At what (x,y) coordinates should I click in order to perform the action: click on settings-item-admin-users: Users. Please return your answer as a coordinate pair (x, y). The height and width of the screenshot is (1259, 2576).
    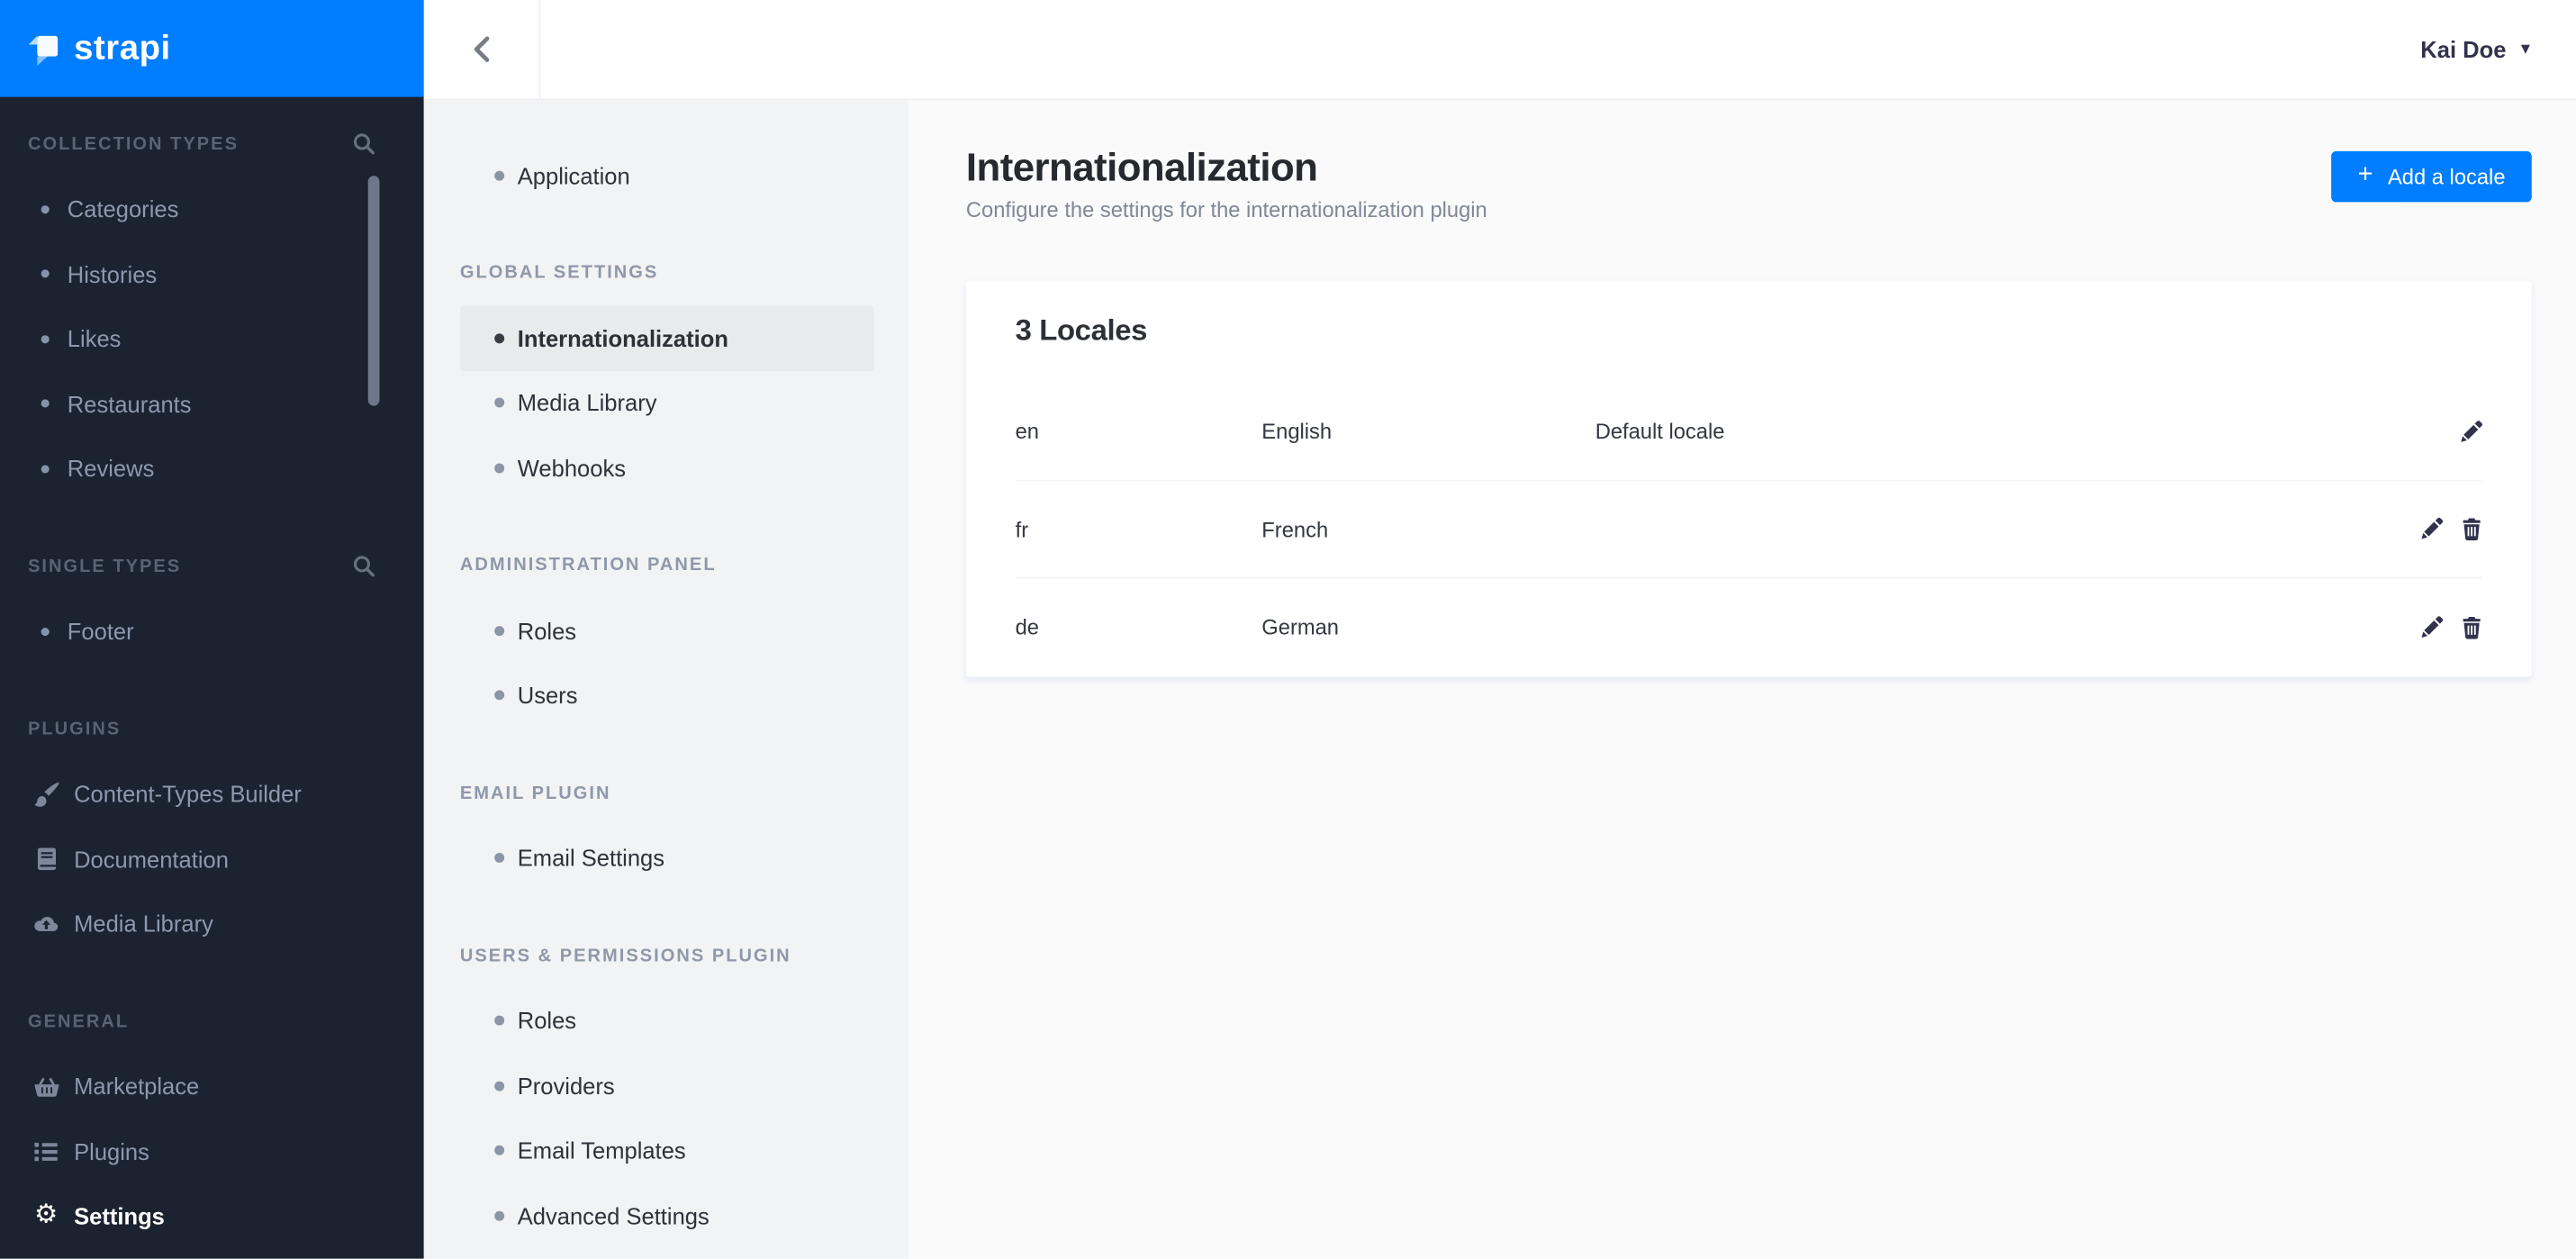
    Looking at the image, I should click on (667, 695).